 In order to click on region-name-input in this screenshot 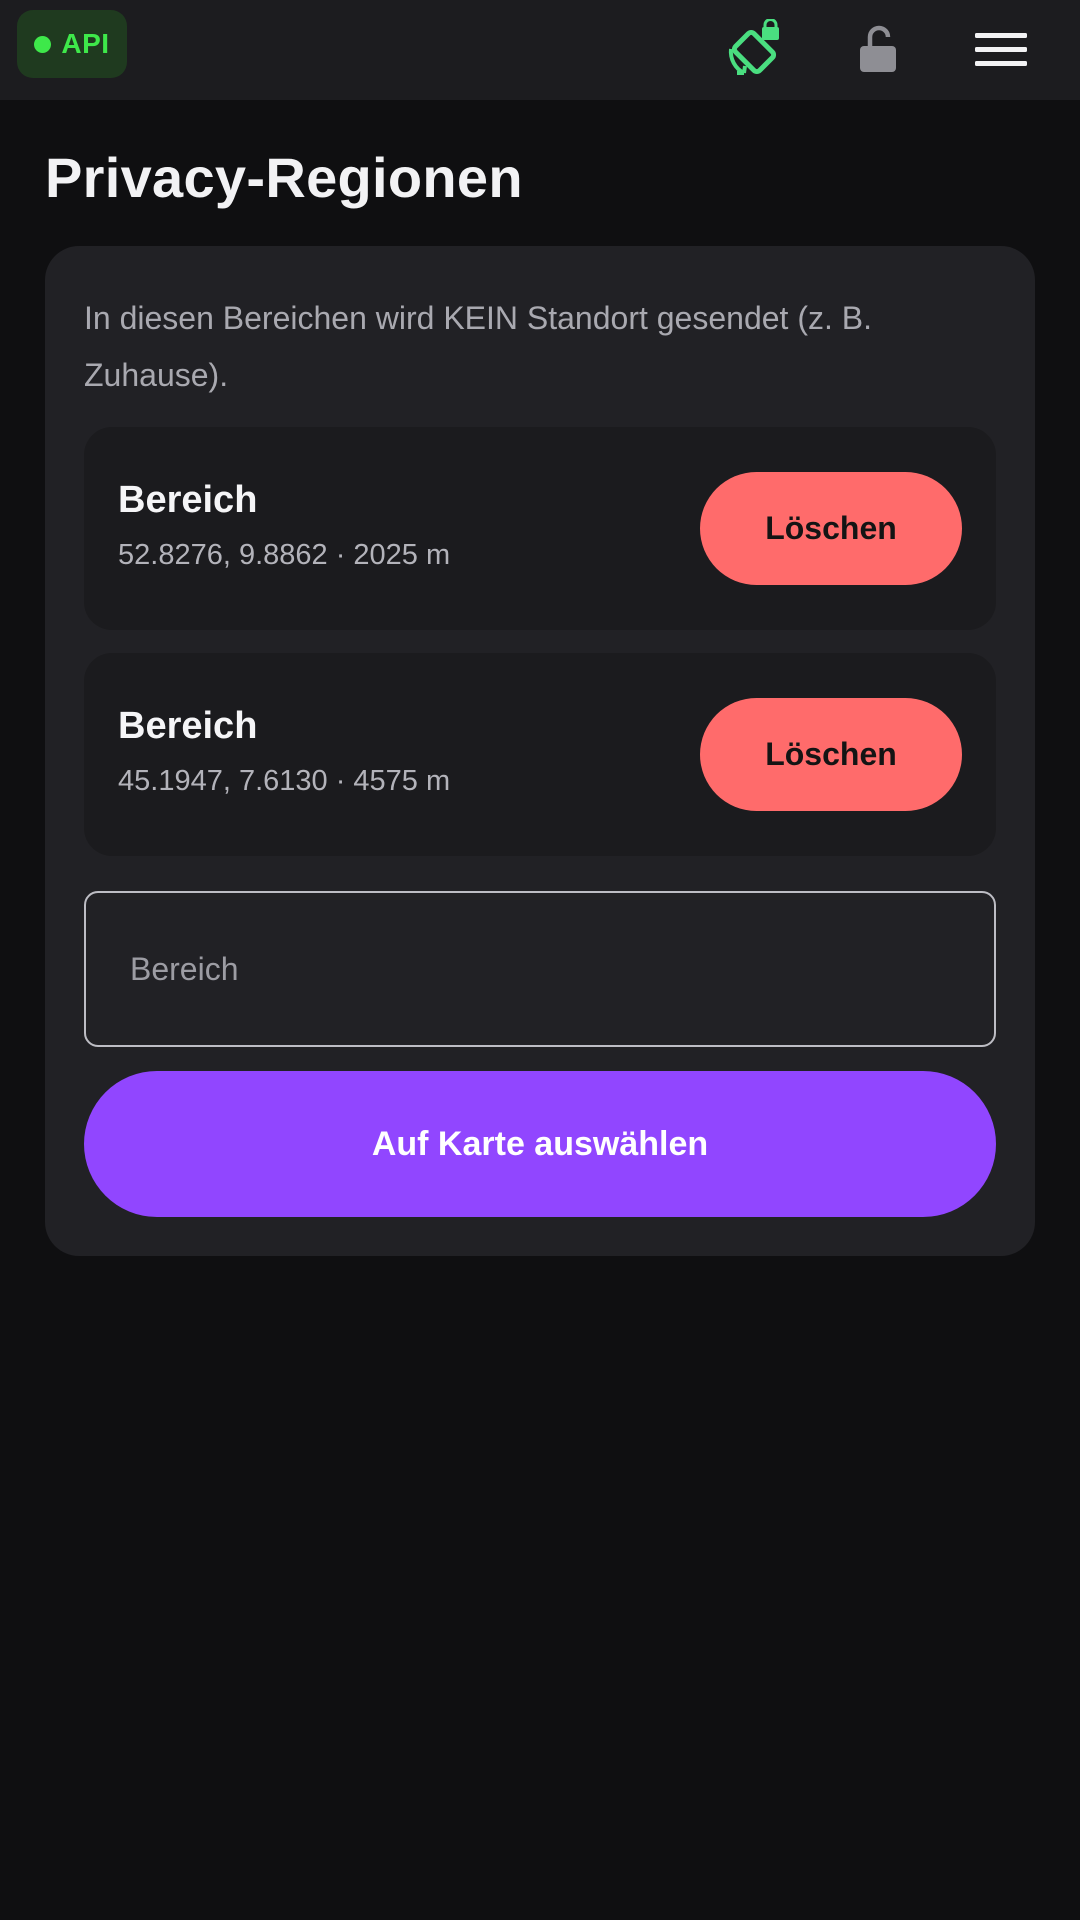, I will do `click(540, 969)`.